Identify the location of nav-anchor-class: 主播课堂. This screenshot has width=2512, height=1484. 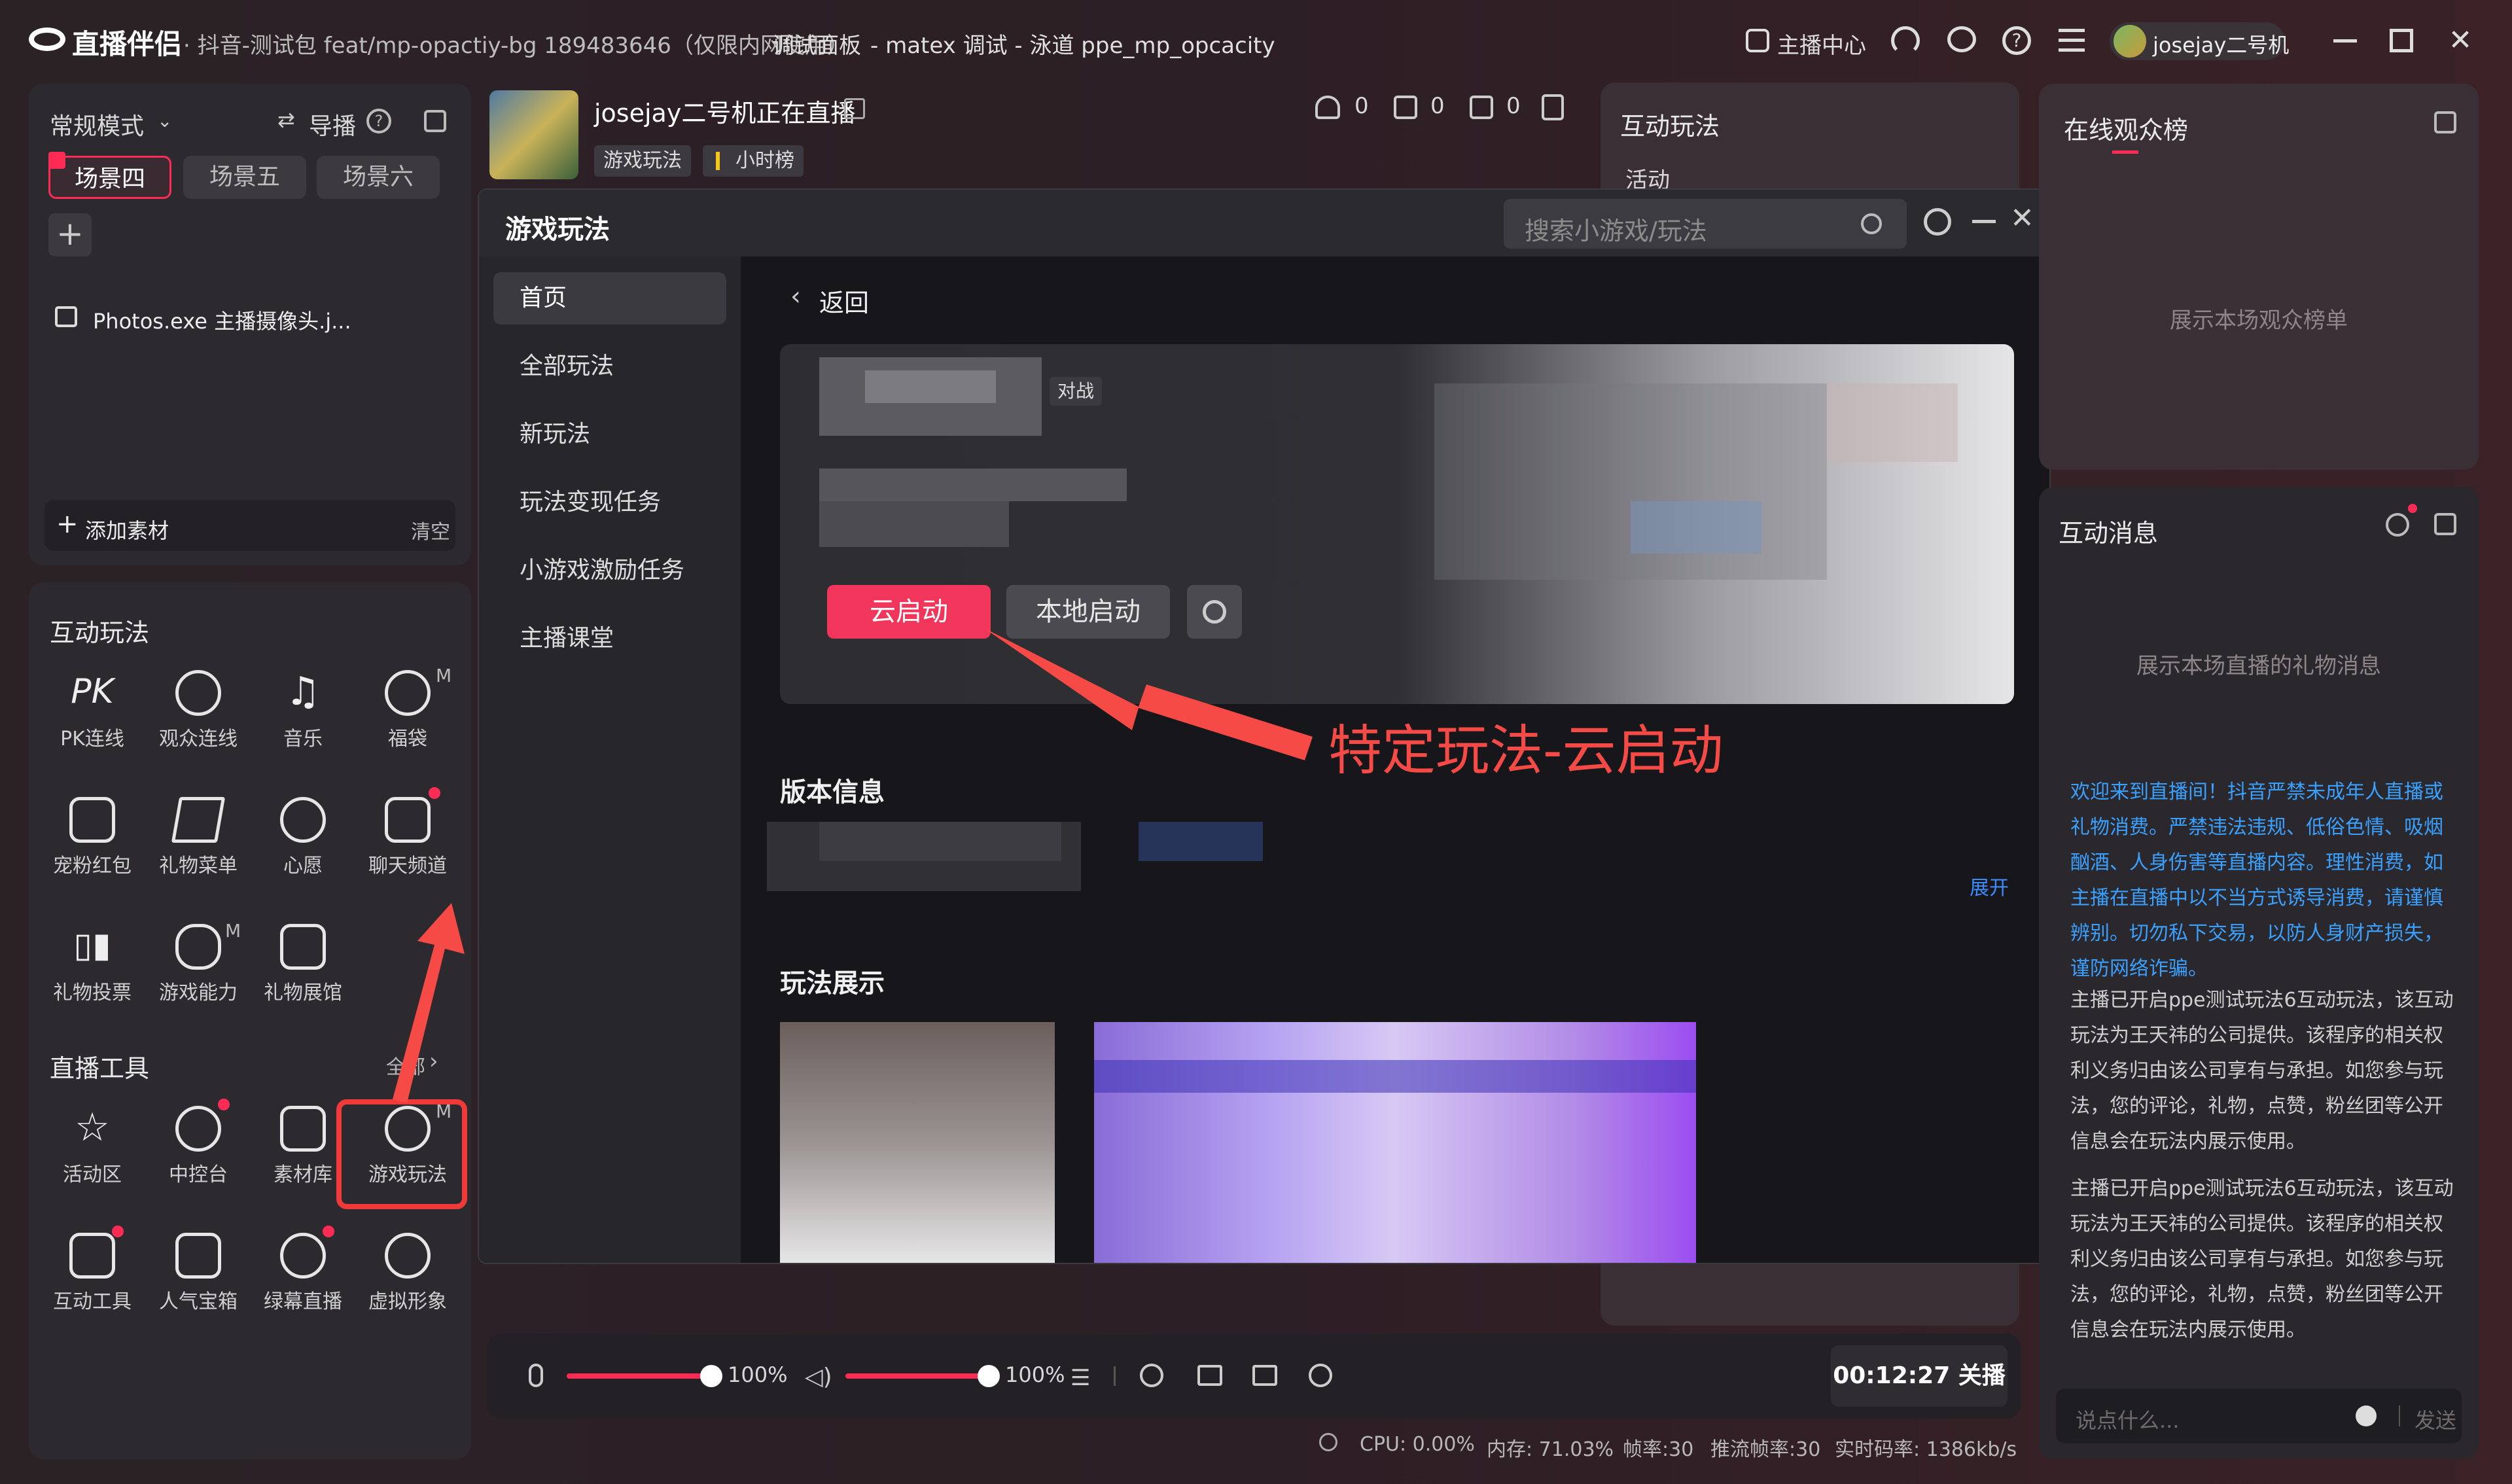
(609, 639).